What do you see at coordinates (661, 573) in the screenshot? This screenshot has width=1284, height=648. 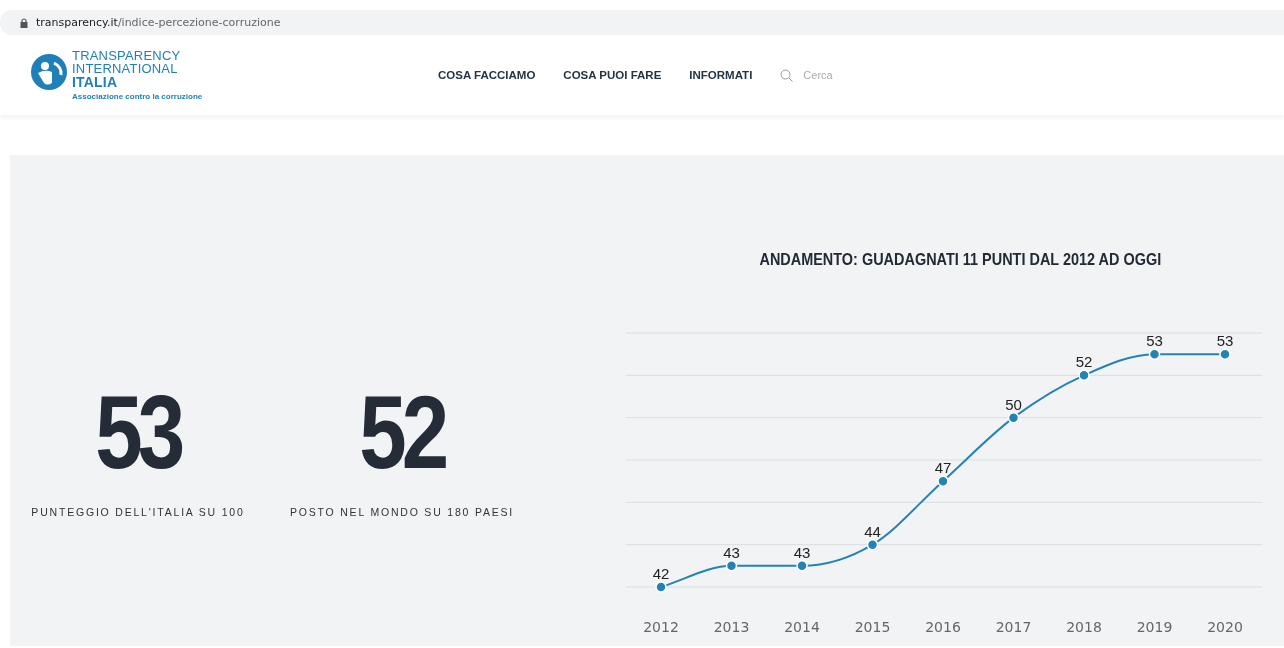 I see `data-label: 42` at bounding box center [661, 573].